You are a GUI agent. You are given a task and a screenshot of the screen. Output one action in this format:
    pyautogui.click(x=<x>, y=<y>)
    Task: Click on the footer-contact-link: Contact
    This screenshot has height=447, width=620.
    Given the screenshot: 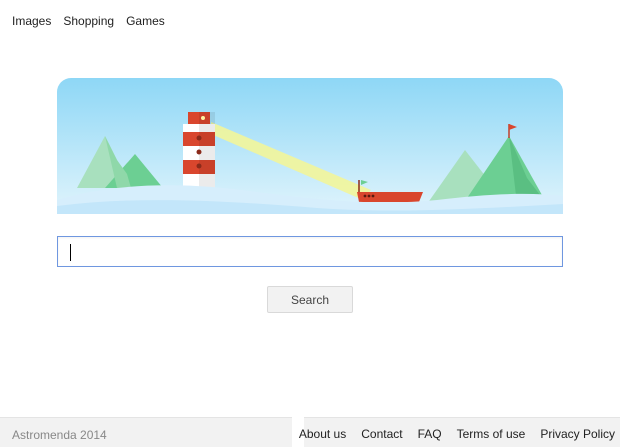 What is the action you would take?
    pyautogui.click(x=381, y=437)
    